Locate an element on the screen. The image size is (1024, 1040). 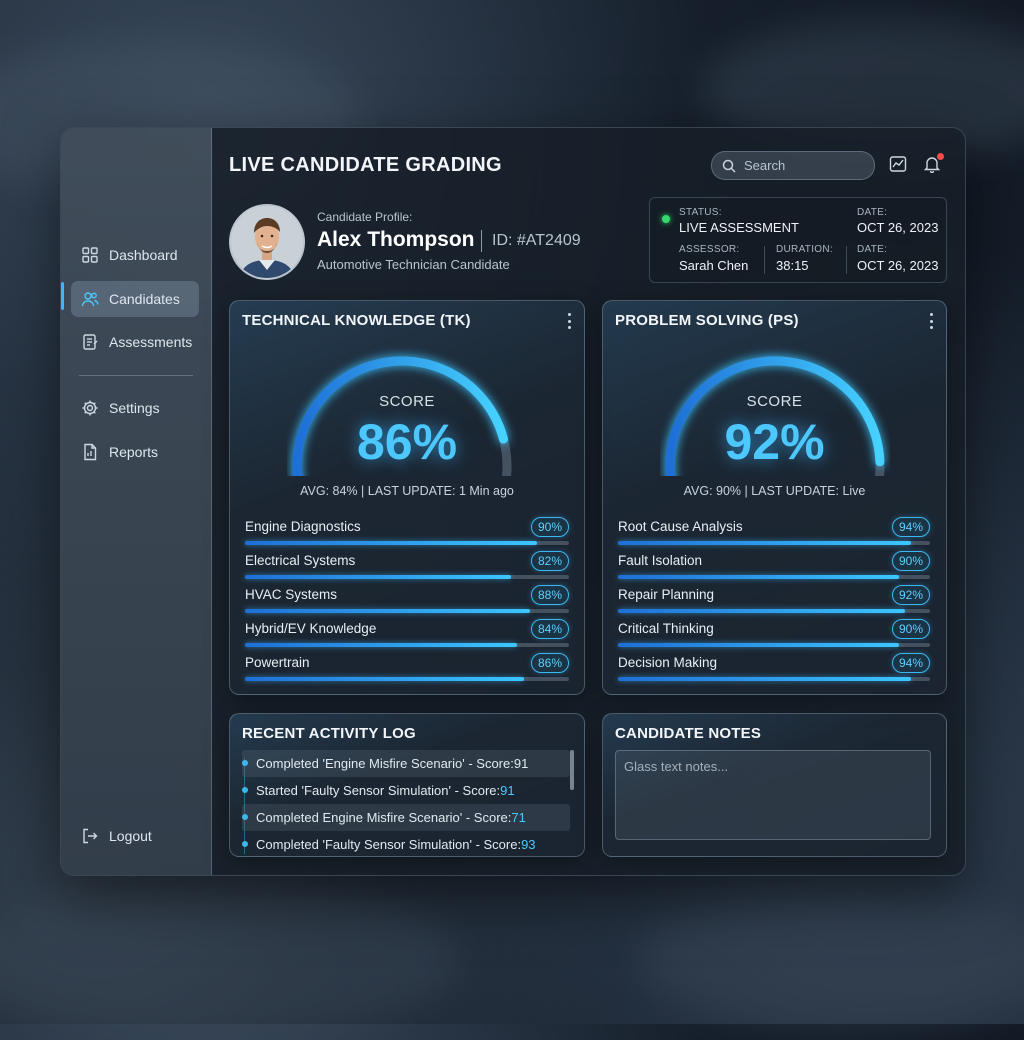
candidate-notes-panel: CANDIDATE NOTES is located at coordinates (774, 785).